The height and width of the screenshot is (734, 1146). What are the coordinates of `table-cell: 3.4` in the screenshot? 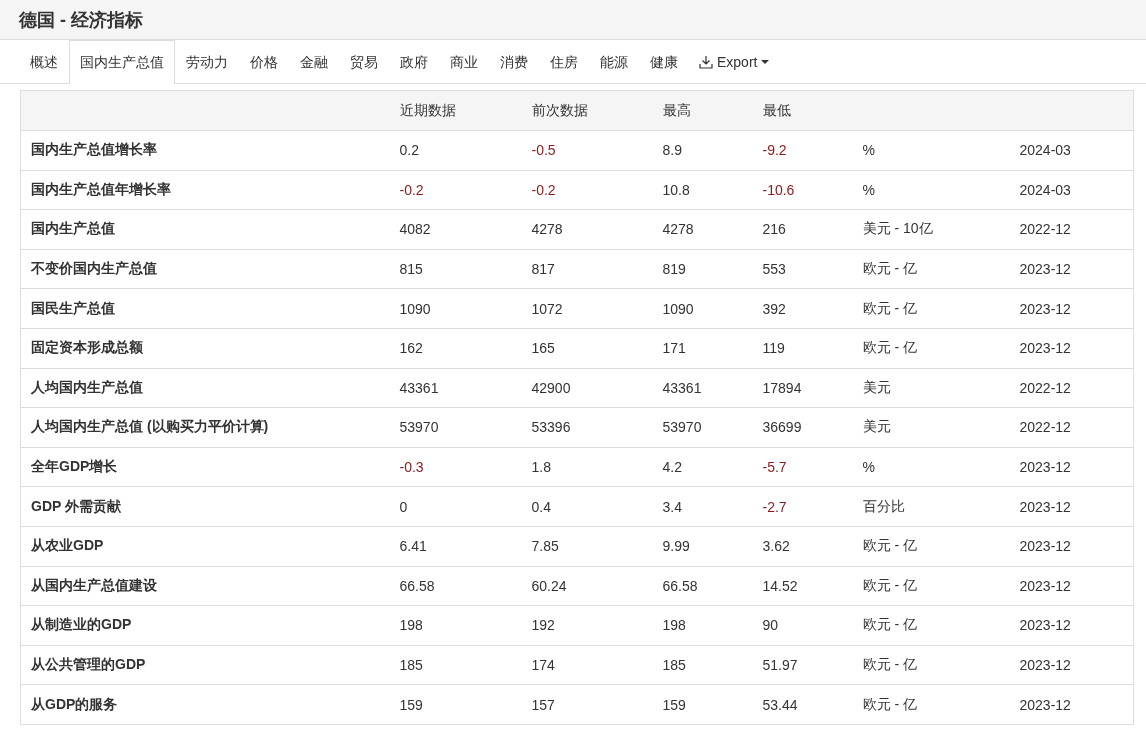 It's located at (702, 506).